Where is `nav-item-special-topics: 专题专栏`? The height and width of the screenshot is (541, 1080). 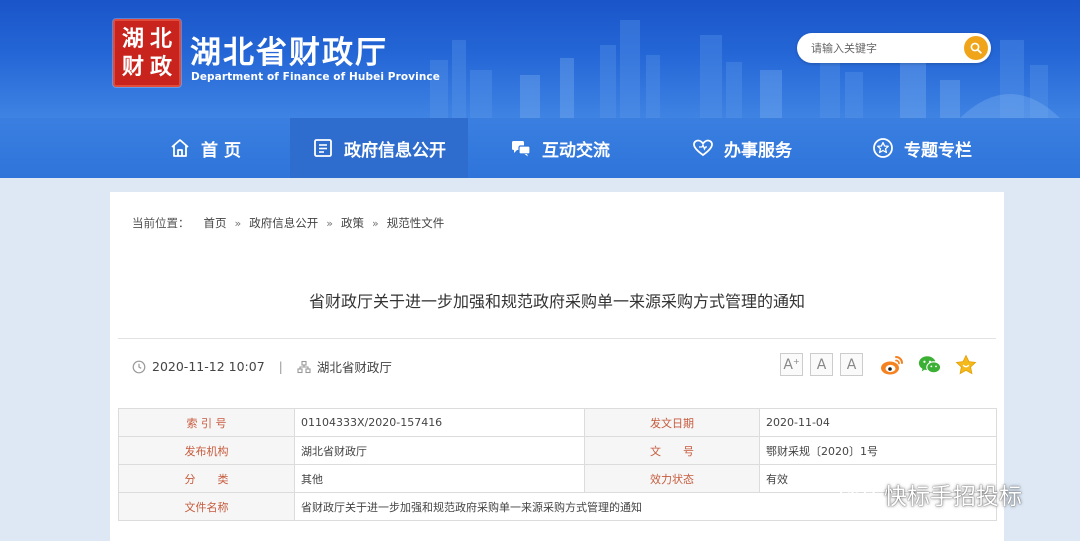
nav-item-special-topics: 专题专栏 is located at coordinates (922, 148).